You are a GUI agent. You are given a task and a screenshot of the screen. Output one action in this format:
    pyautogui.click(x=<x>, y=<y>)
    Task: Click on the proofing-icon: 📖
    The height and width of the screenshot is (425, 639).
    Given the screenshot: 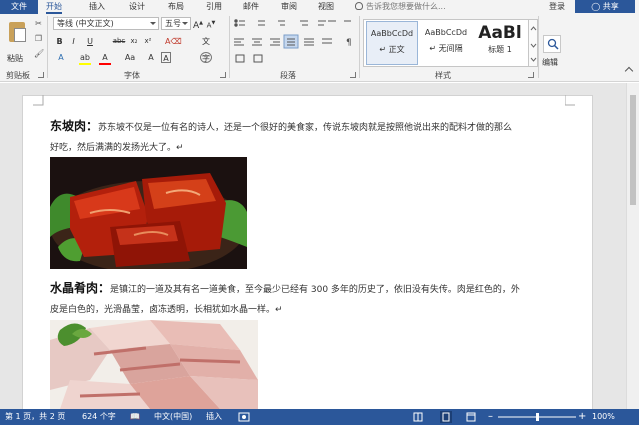 What is the action you would take?
    pyautogui.click(x=135, y=417)
    